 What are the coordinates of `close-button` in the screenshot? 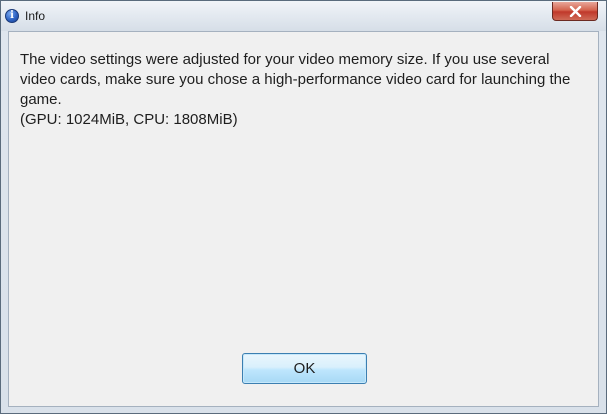 It's located at (575, 11).